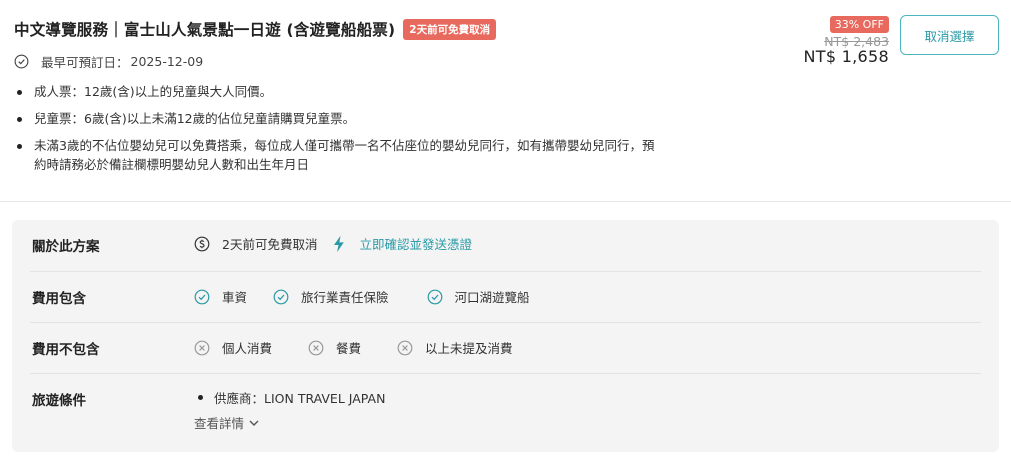  Describe the element at coordinates (859, 24) in the screenshot. I see `discount-badge: 33% OFF` at that location.